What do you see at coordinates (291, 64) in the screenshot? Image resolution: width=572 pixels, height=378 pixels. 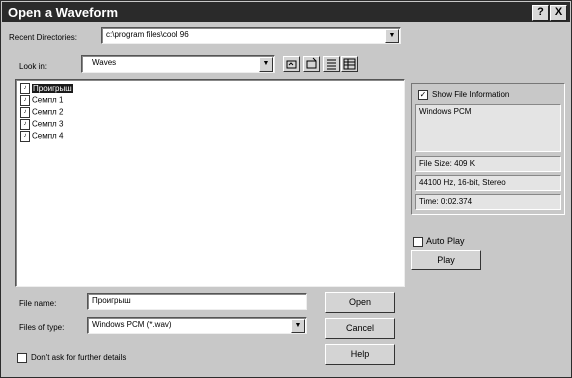 I see `up-folder-icon` at bounding box center [291, 64].